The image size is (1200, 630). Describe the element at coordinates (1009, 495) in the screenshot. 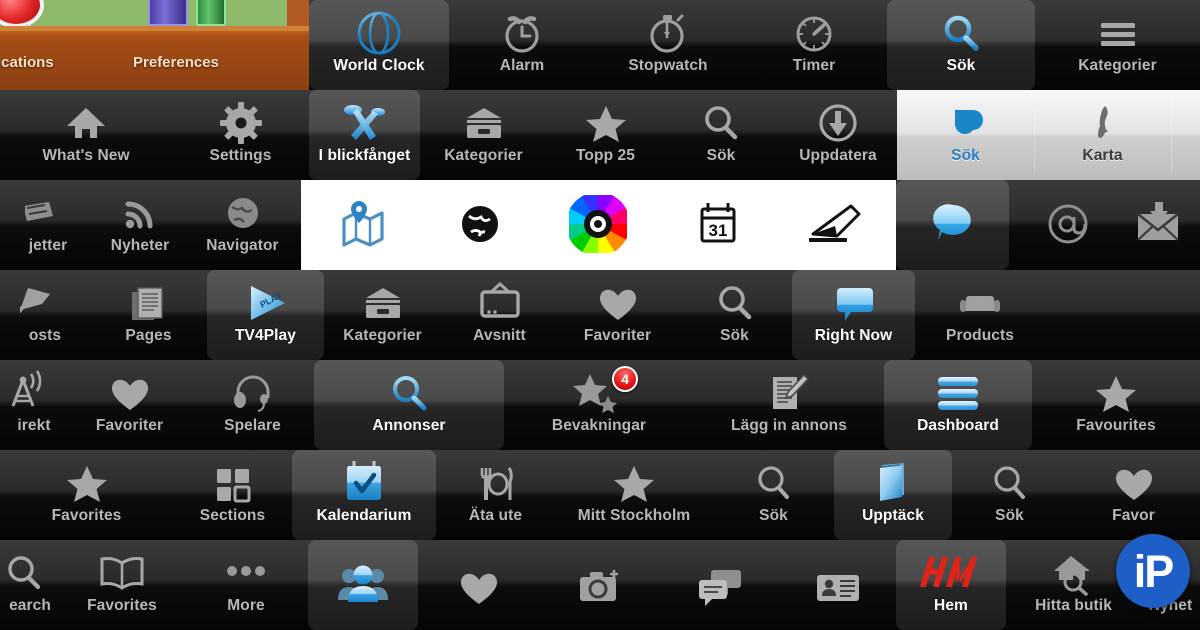

I see `tab-sok-5: Sök` at that location.